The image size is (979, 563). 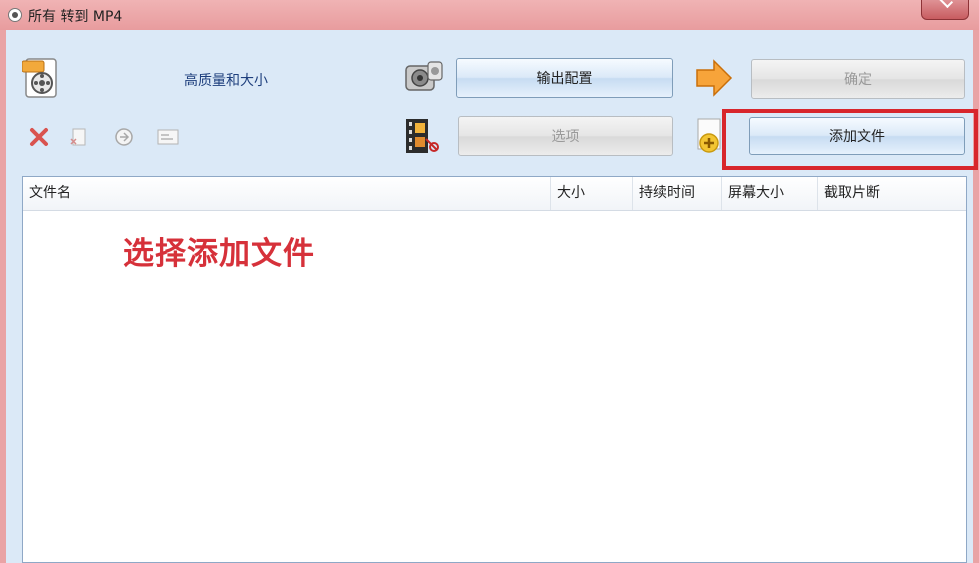 What do you see at coordinates (226, 80) in the screenshot?
I see `profile-label: 高质量和大小` at bounding box center [226, 80].